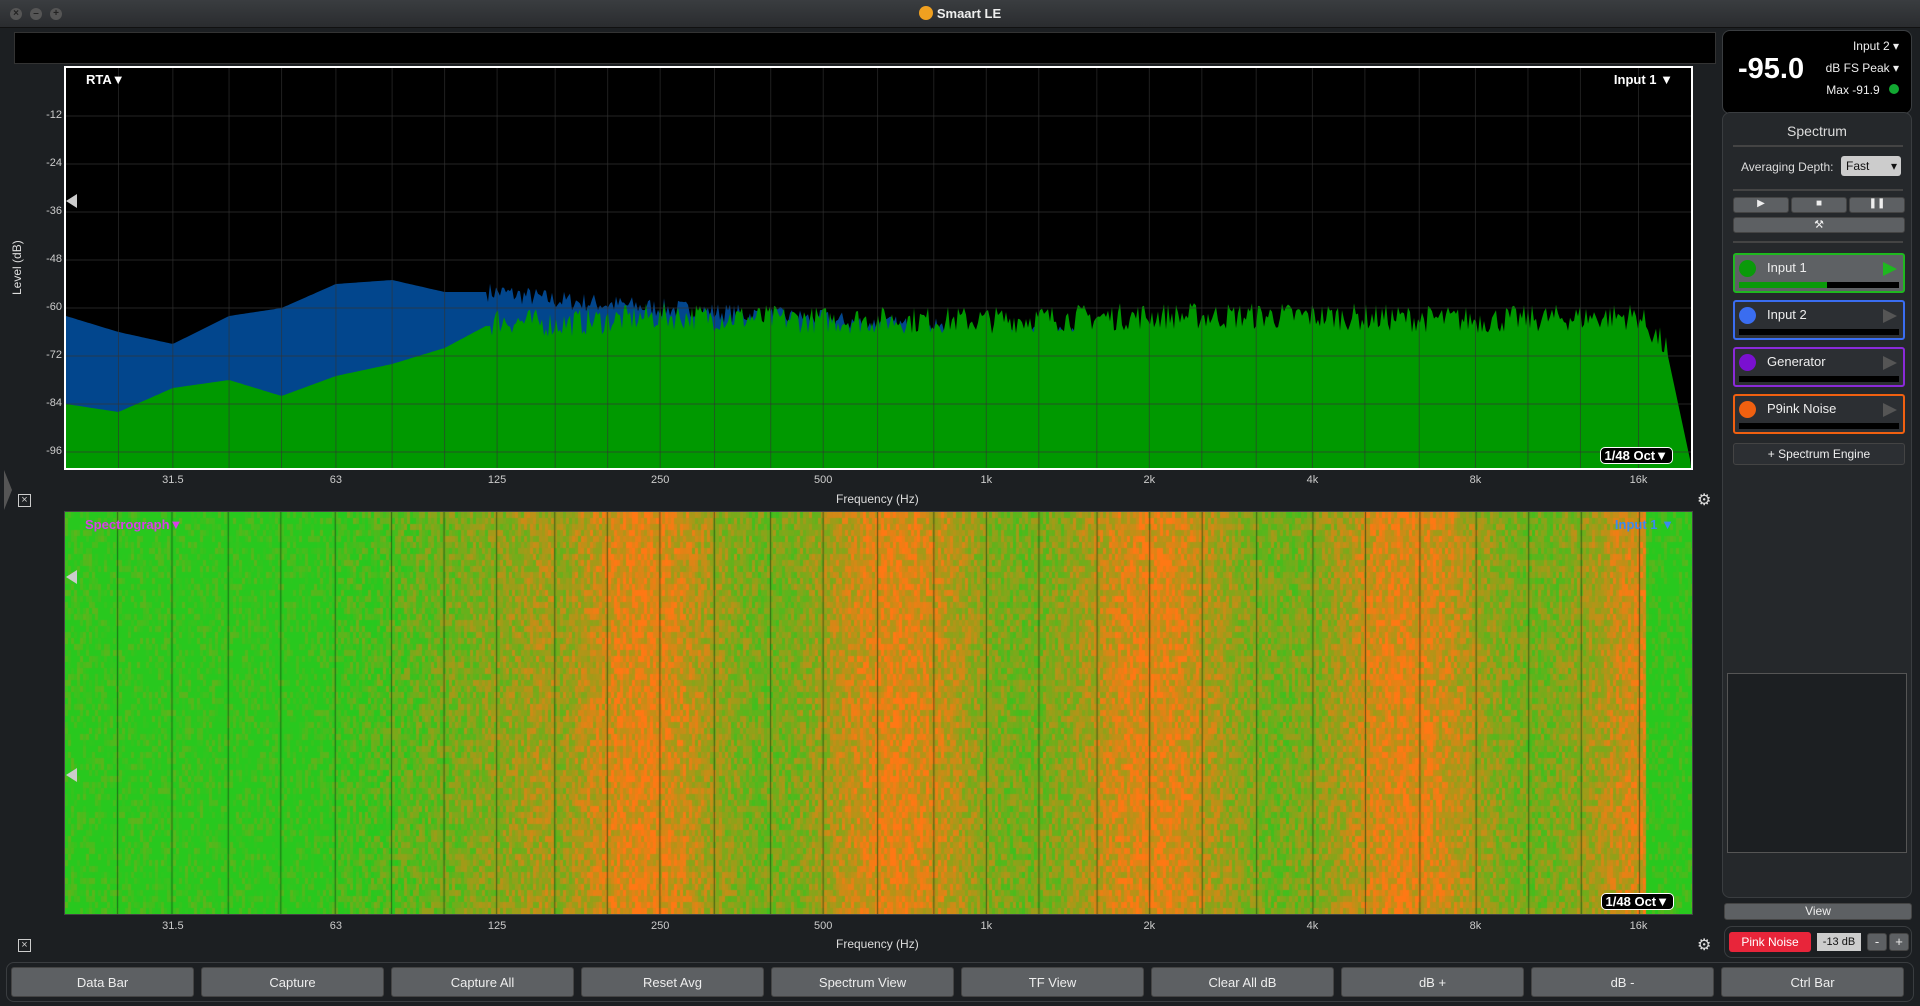  What do you see at coordinates (1787, 314) in the screenshot?
I see `channel-name: Input 2` at bounding box center [1787, 314].